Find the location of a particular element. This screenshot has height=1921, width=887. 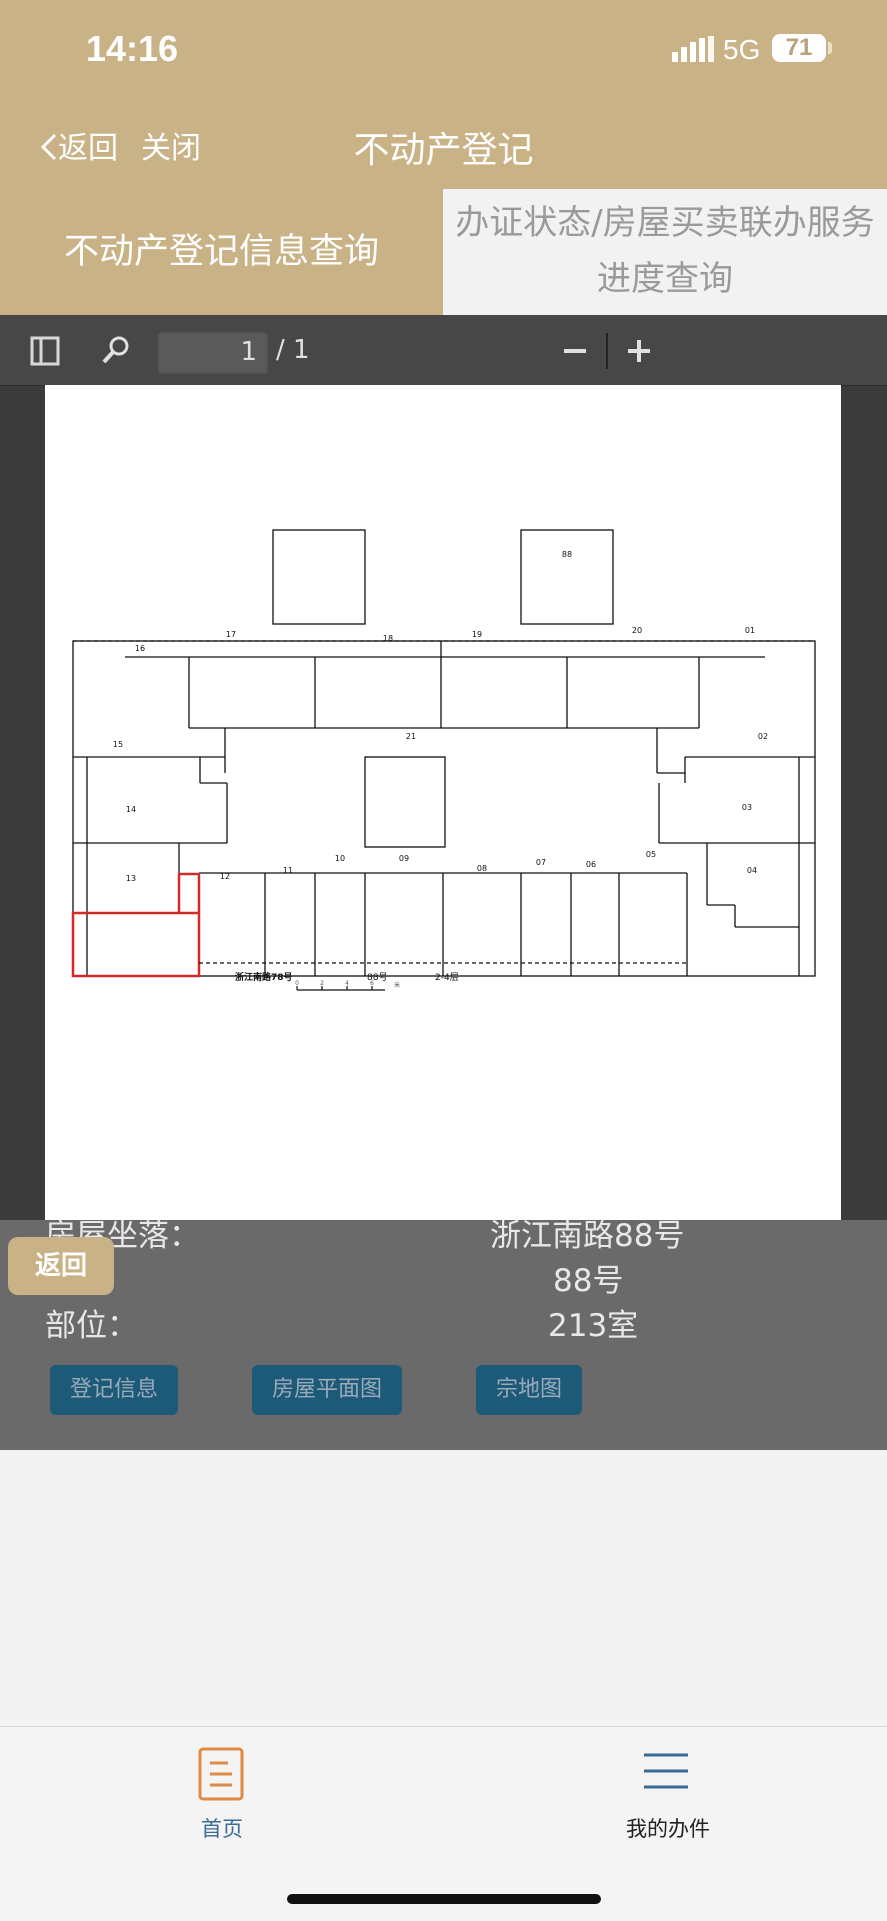

tab-progress-line2: 进度查询 is located at coordinates (665, 279).